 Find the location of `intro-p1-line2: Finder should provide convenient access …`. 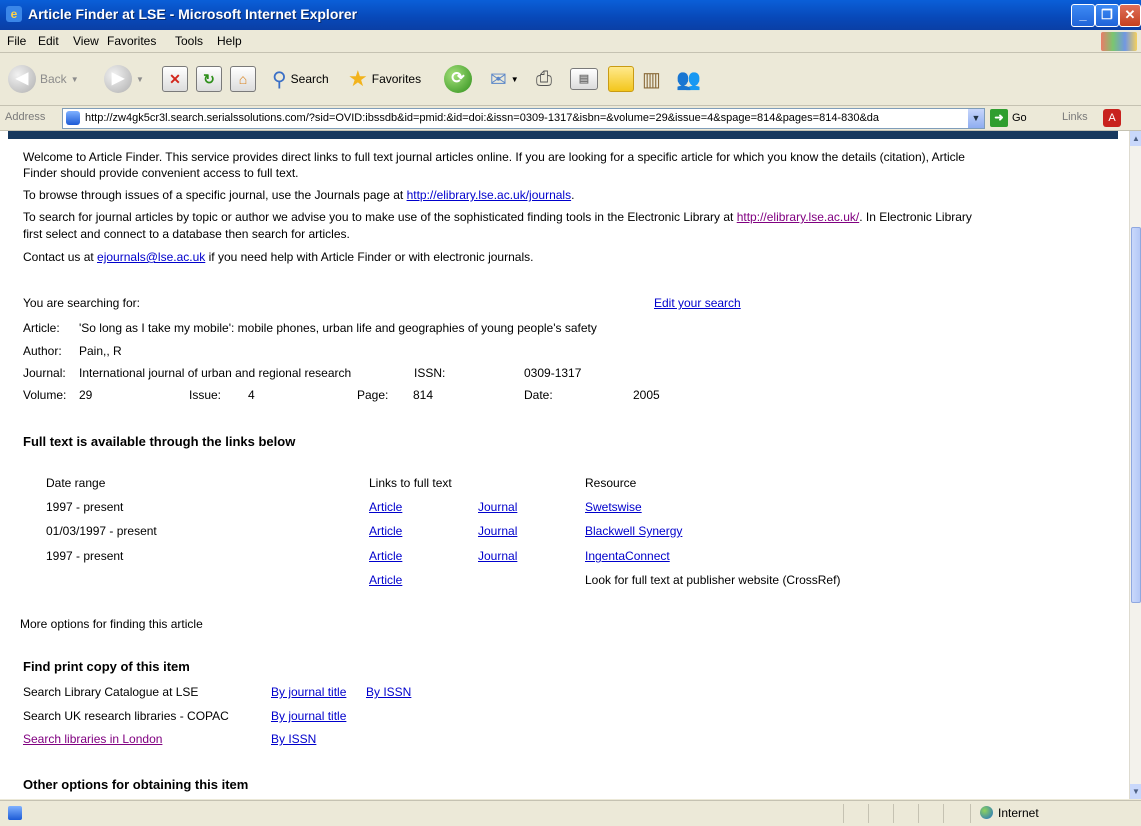

intro-p1-line2: Finder should provide convenient access … is located at coordinates (161, 173).